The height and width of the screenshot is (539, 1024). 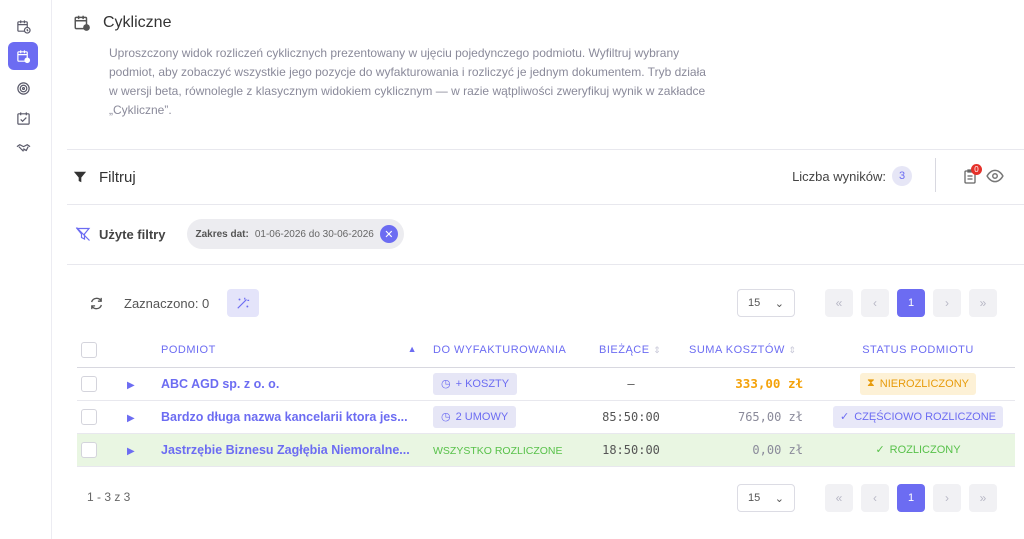 What do you see at coordinates (222, 234) in the screenshot?
I see `filter-chip-key: Zakres dat:` at bounding box center [222, 234].